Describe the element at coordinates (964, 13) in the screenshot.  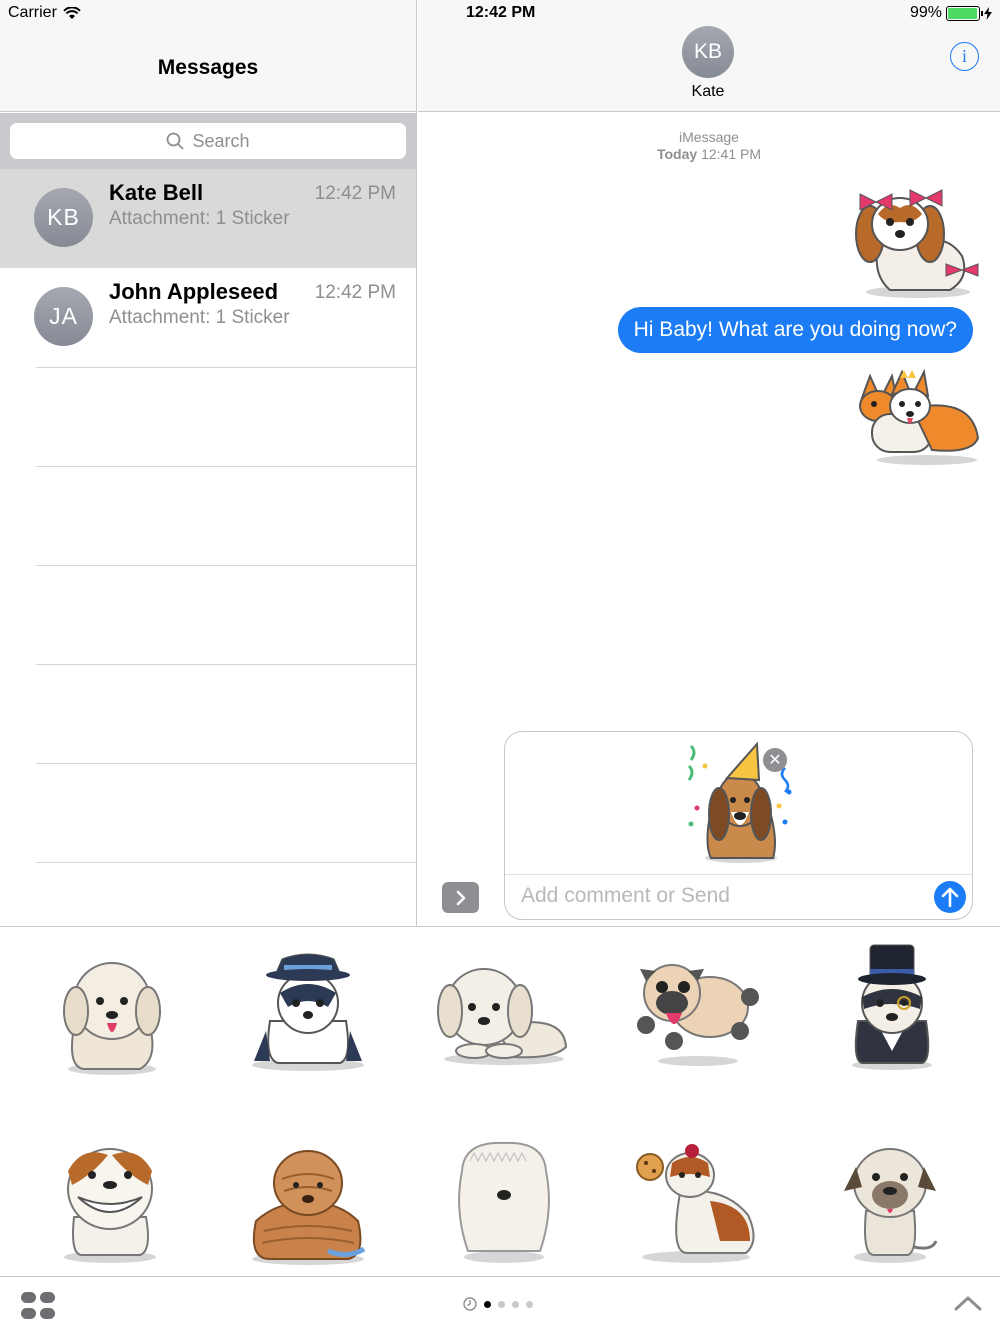
I see `battery-icon` at that location.